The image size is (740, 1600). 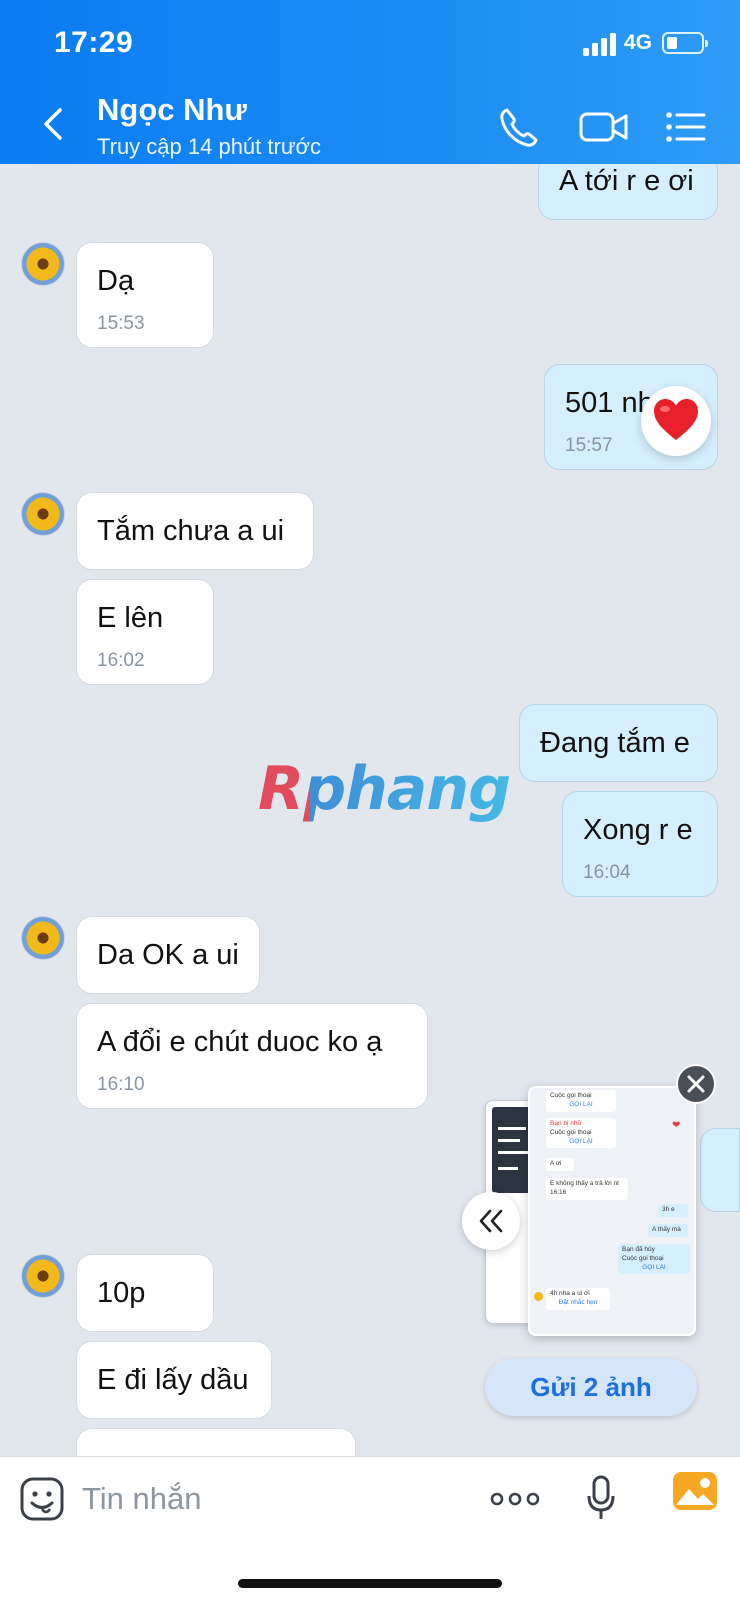 What do you see at coordinates (618, 743) in the screenshot?
I see `message-bubble-outgoing: Đang tắm e` at bounding box center [618, 743].